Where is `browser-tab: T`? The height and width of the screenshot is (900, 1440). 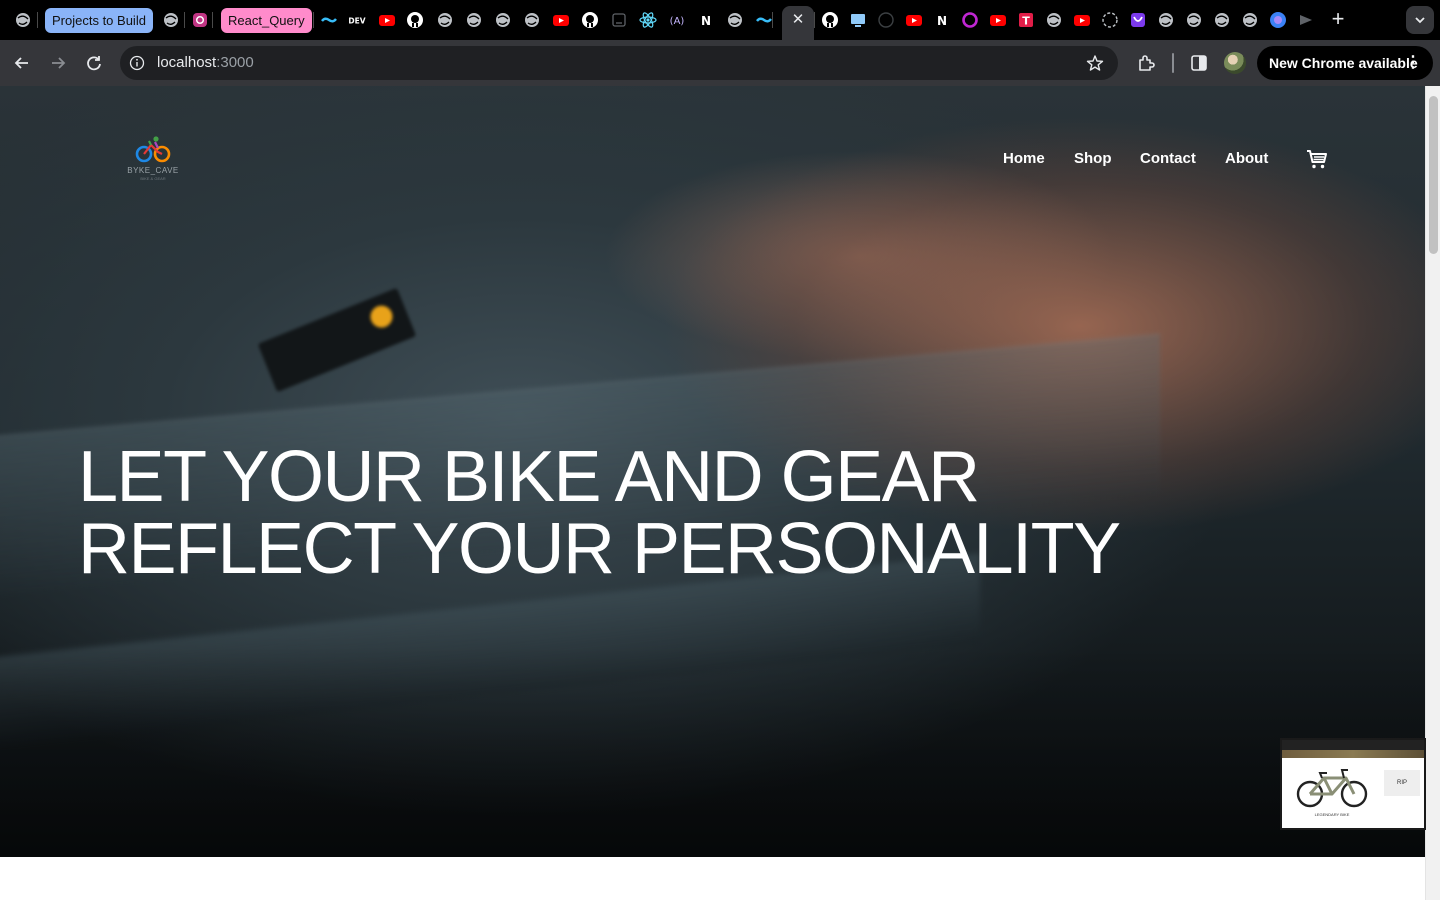 browser-tab: T is located at coordinates (1026, 20).